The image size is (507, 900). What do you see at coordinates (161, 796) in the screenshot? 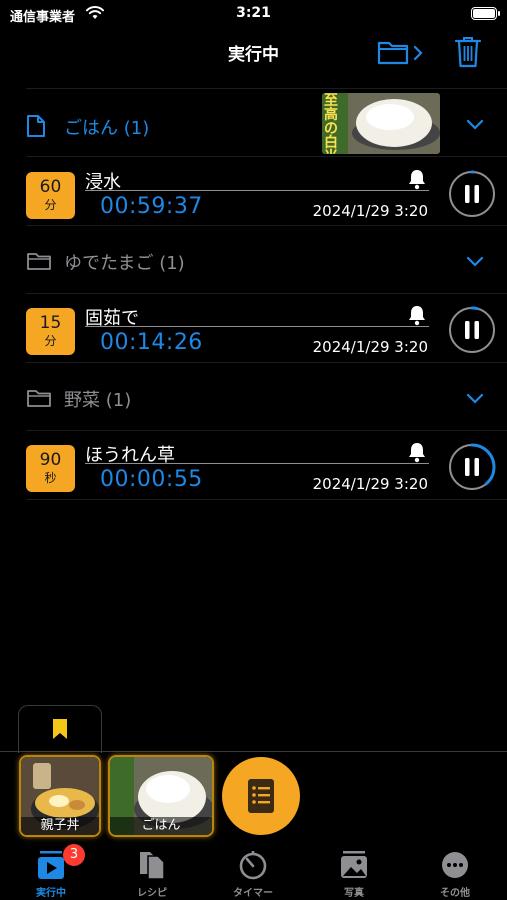
I see `recipe-card-gohan: ごはん` at bounding box center [161, 796].